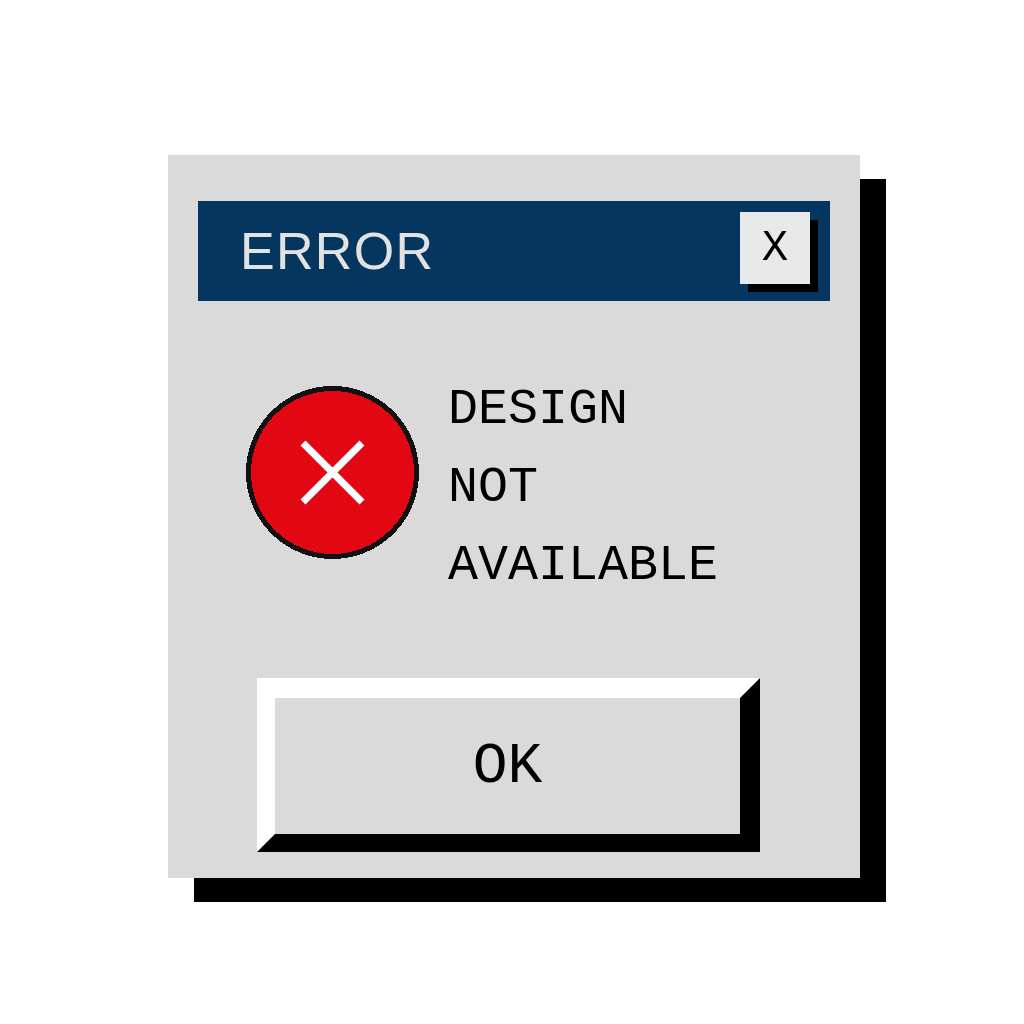 This screenshot has width=1024, height=1024. What do you see at coordinates (332, 472) in the screenshot?
I see `error-icon` at bounding box center [332, 472].